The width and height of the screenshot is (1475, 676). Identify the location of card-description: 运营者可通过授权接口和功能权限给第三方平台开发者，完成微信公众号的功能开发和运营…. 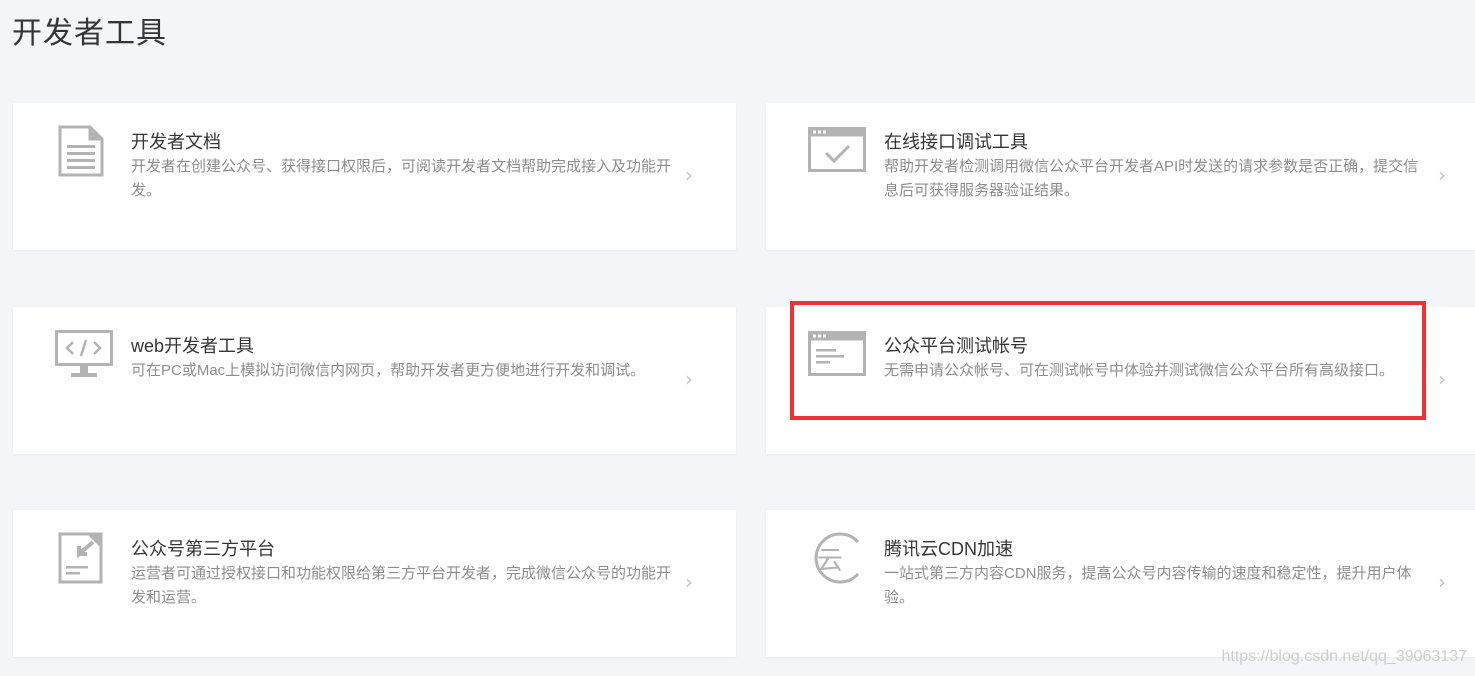
(401, 585).